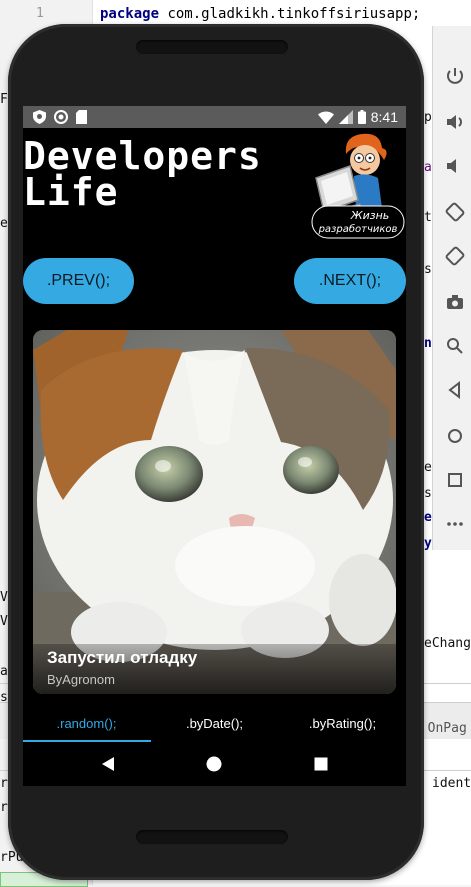  What do you see at coordinates (455, 212) in the screenshot?
I see `rotate-left-icon` at bounding box center [455, 212].